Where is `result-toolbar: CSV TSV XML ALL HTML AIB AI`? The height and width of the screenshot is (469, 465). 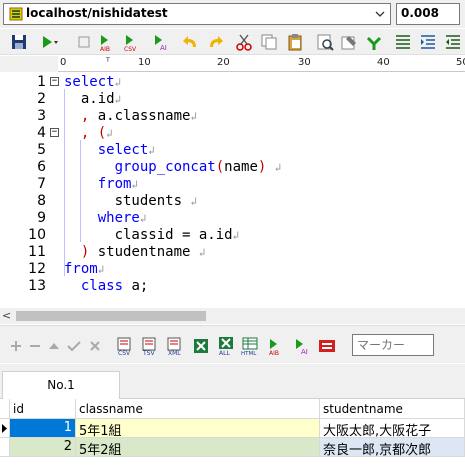 result-toolbar: CSV TSV XML ALL HTML AIB AI is located at coordinates (232, 344).